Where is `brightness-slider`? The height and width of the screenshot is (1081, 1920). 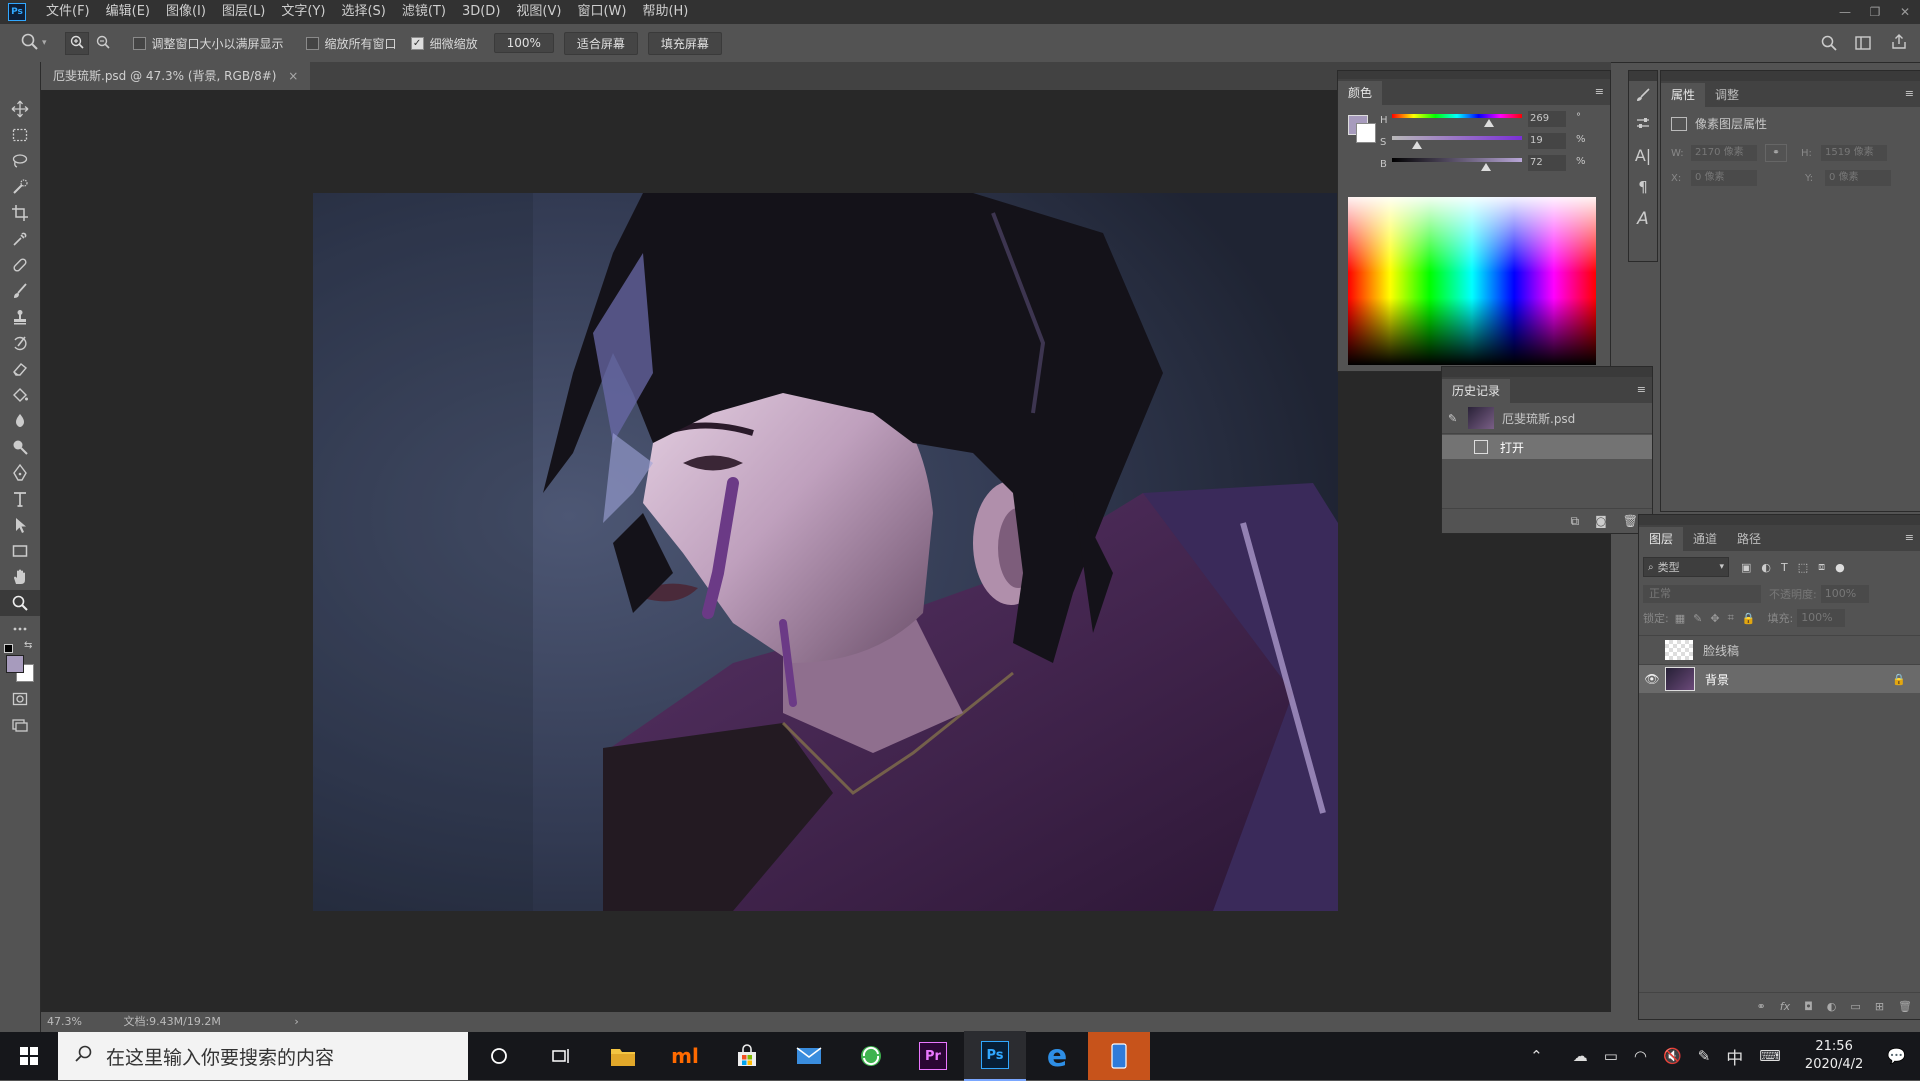
brightness-slider is located at coordinates (1457, 160).